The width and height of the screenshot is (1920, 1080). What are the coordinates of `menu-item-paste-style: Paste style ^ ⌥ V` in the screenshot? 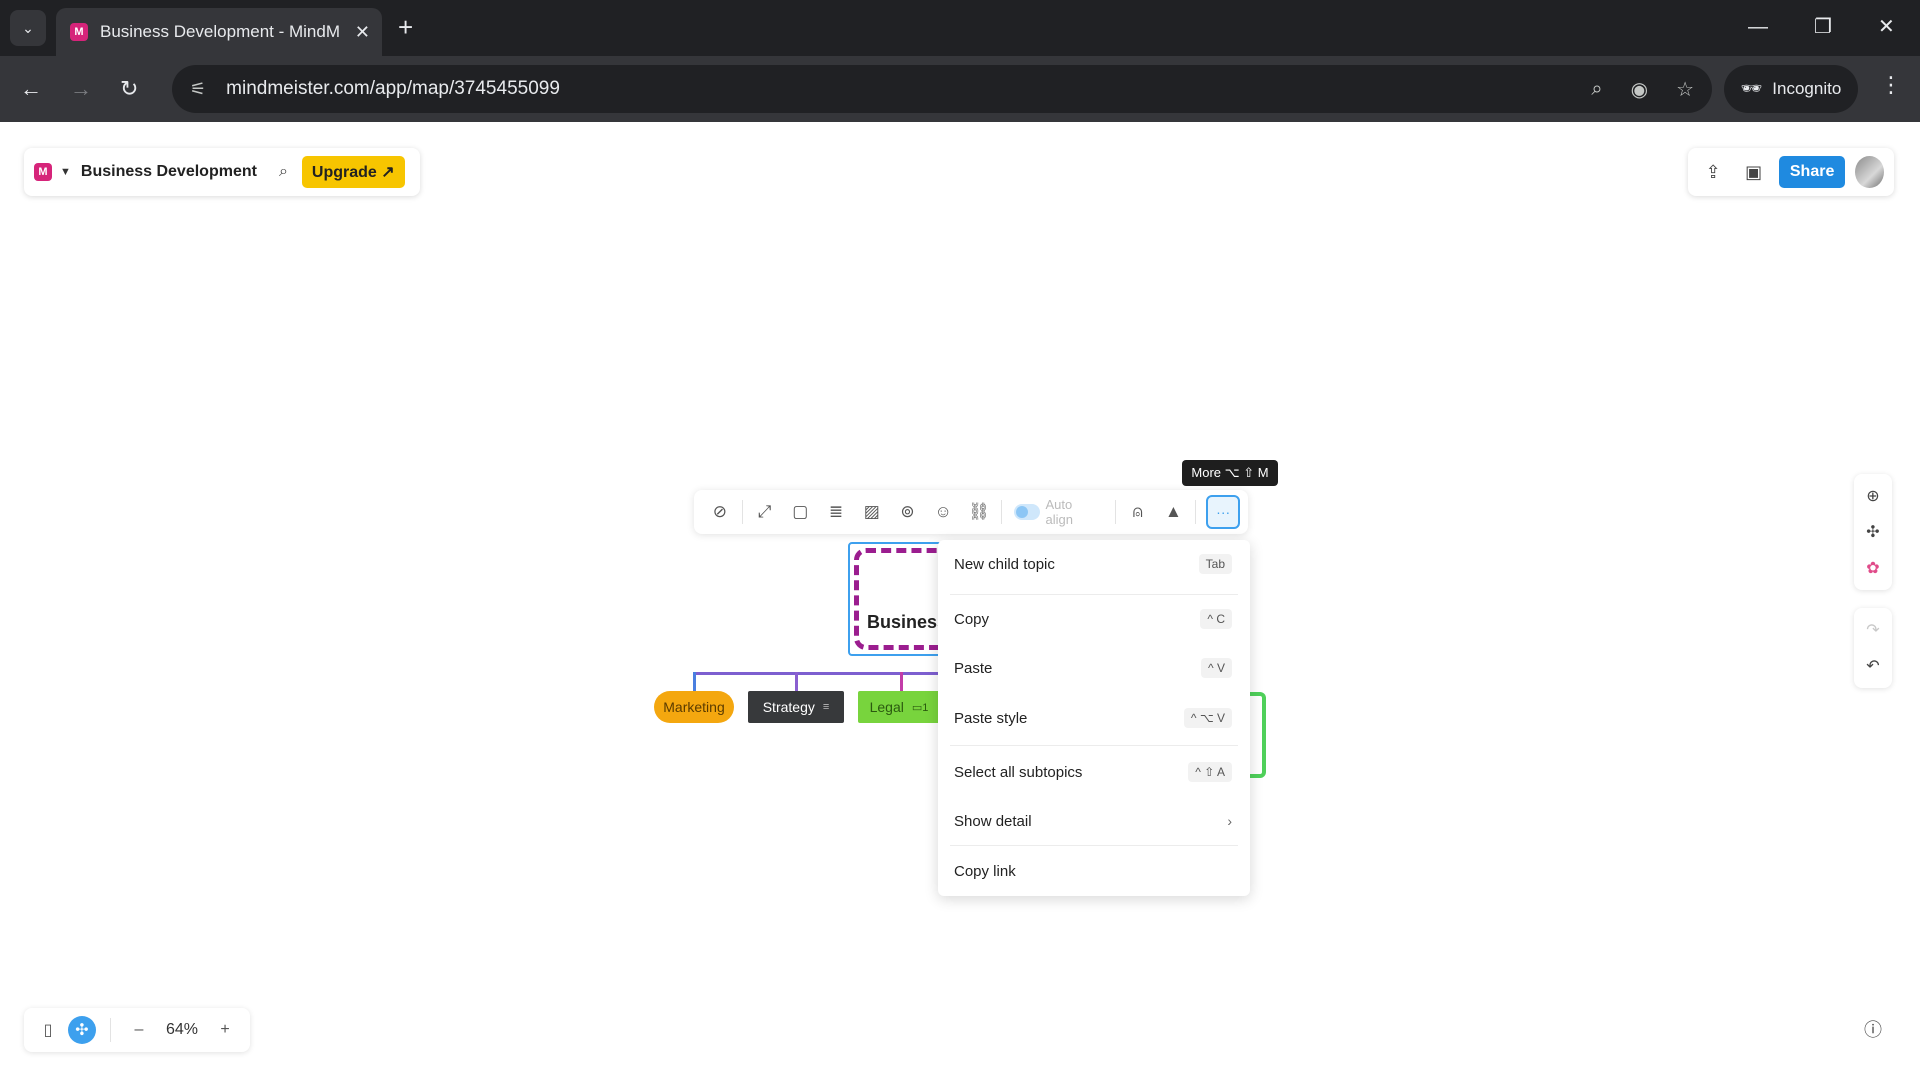 It's located at (1094, 718).